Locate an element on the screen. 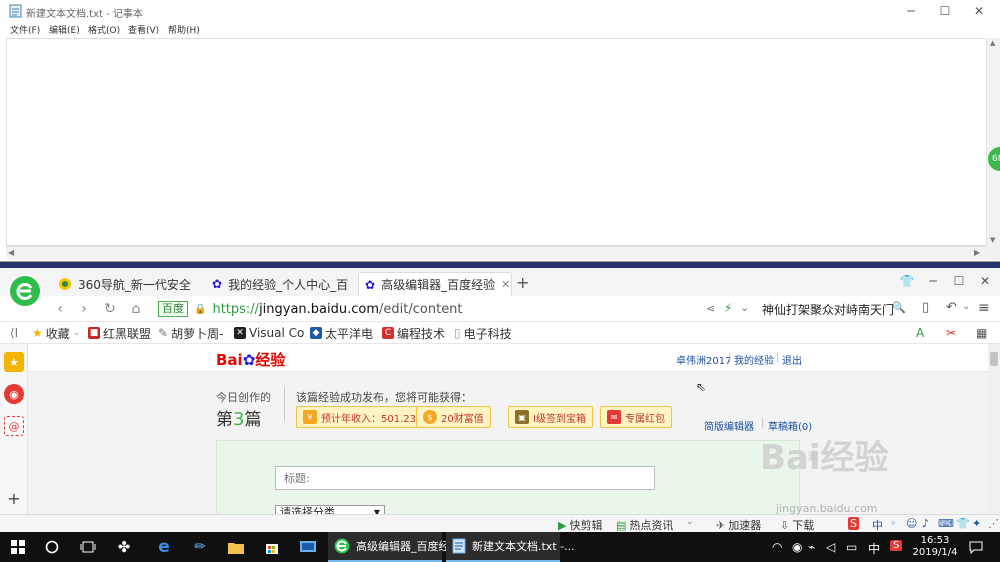 Image resolution: width=1000 pixels, height=562 pixels. menu-view: 查看(V) is located at coordinates (143, 29).